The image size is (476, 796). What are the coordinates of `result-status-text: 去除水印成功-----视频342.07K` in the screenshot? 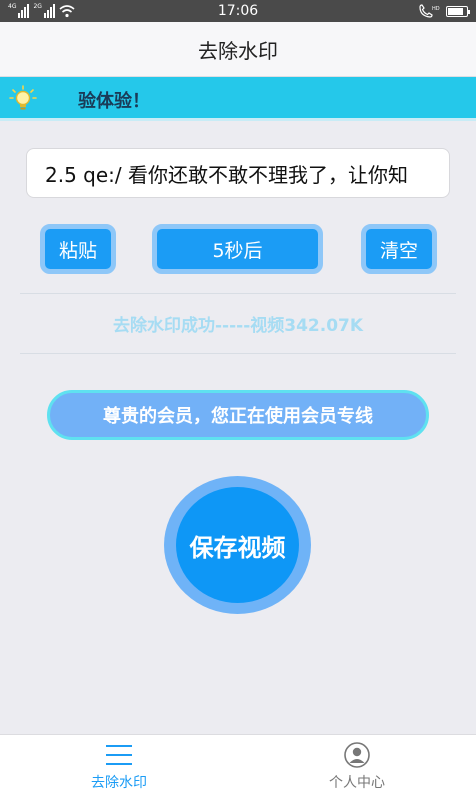 It's located at (238, 326).